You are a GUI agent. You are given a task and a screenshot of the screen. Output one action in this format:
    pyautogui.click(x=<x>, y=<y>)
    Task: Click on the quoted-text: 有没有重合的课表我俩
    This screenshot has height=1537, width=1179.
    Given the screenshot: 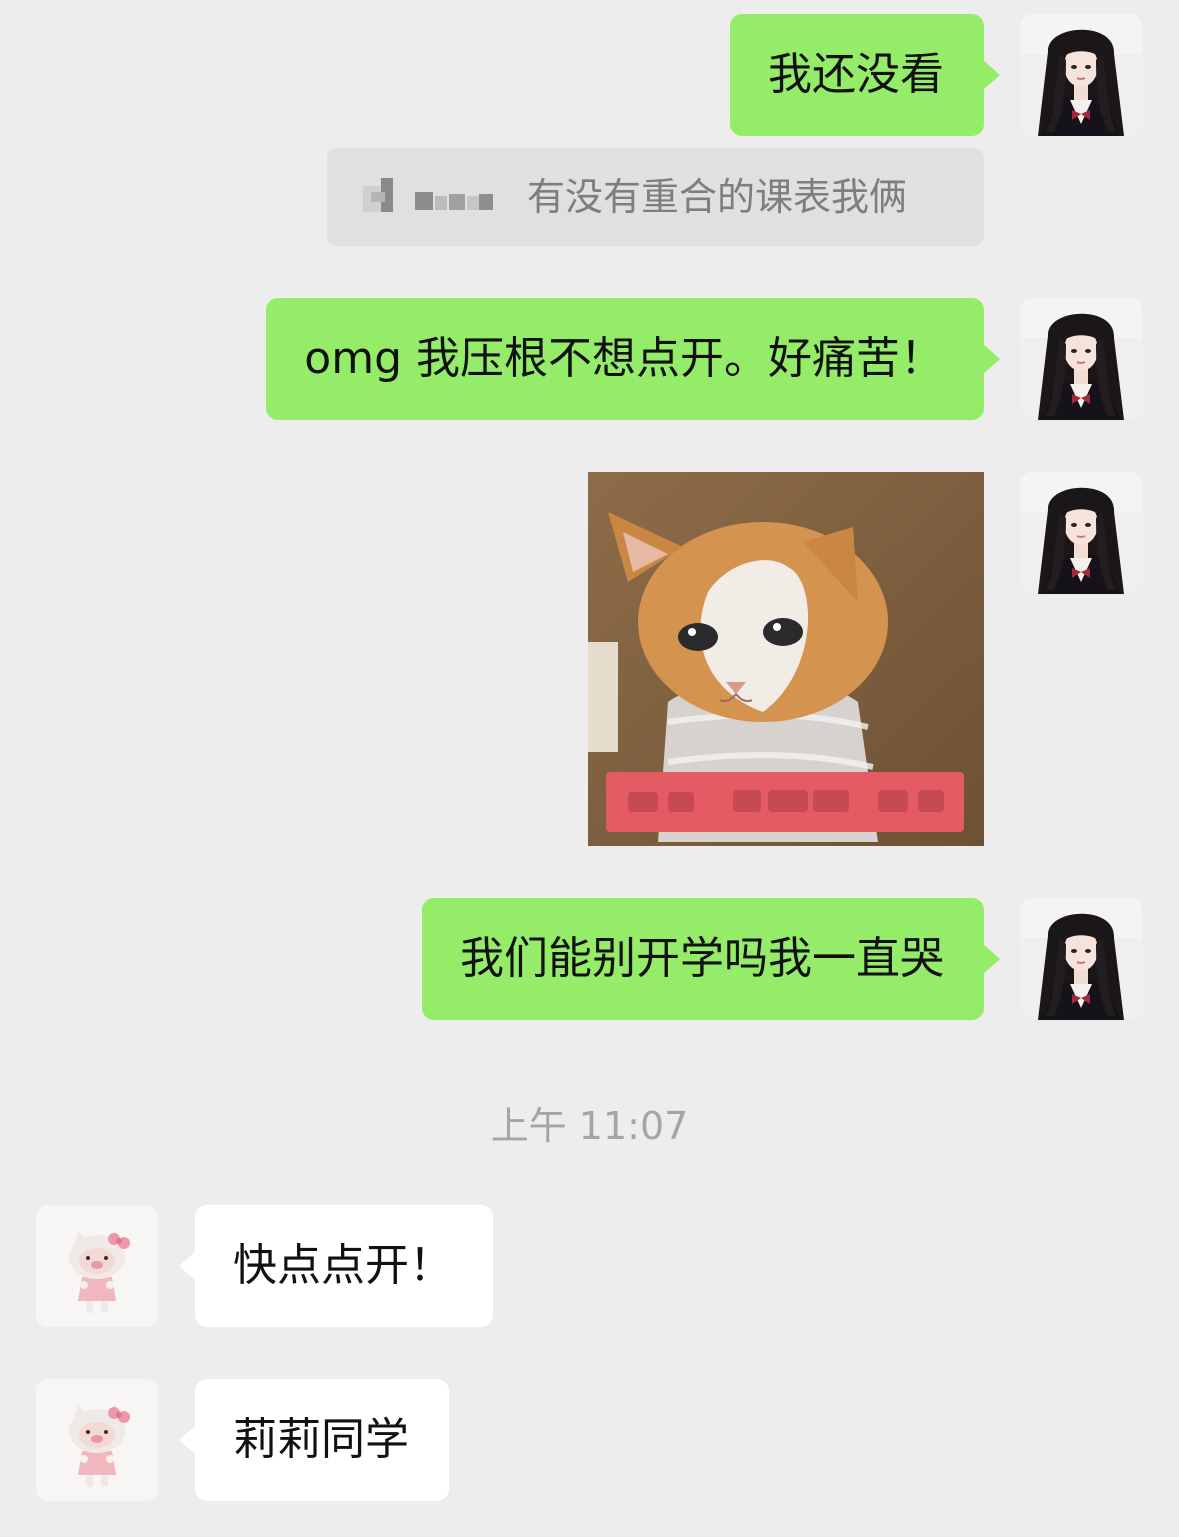 What is the action you would take?
    pyautogui.click(x=717, y=197)
    